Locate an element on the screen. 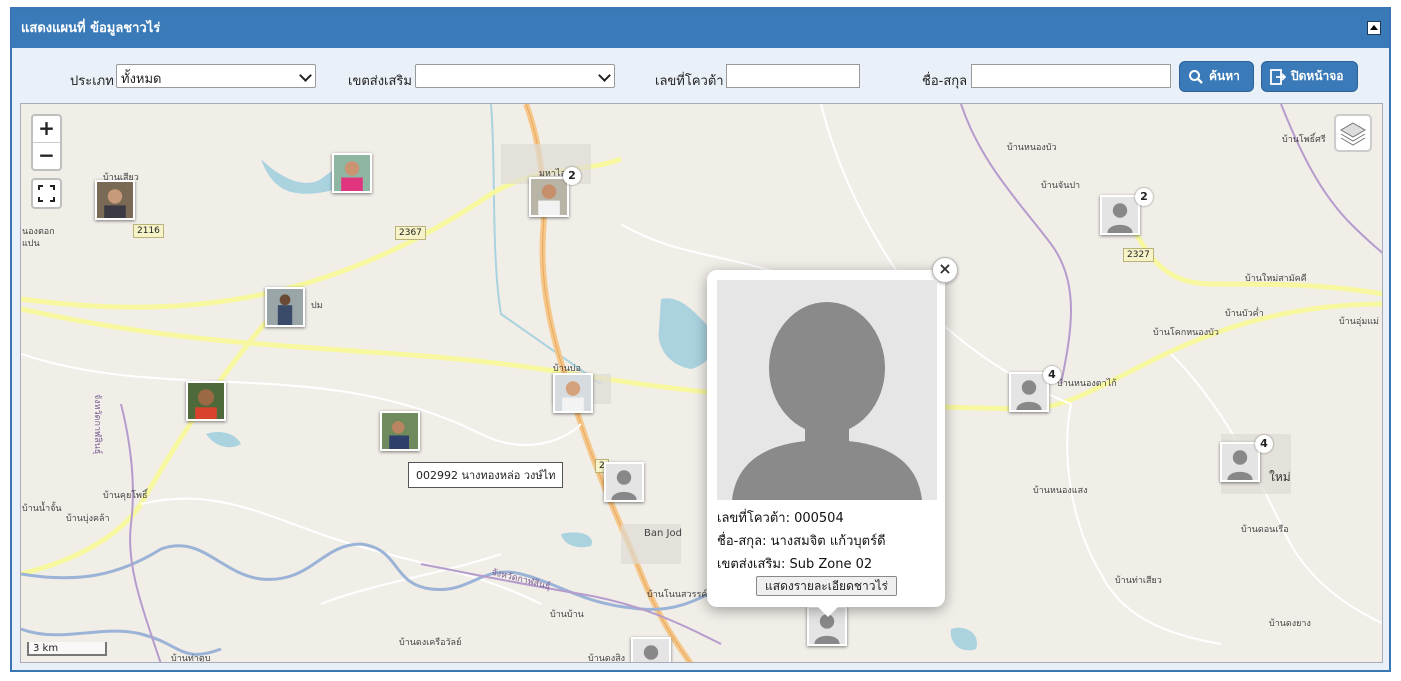 The width and height of the screenshot is (1401, 681). farmer-detail-button: แสดงรายละเอียดชาวไร่ is located at coordinates (826, 586).